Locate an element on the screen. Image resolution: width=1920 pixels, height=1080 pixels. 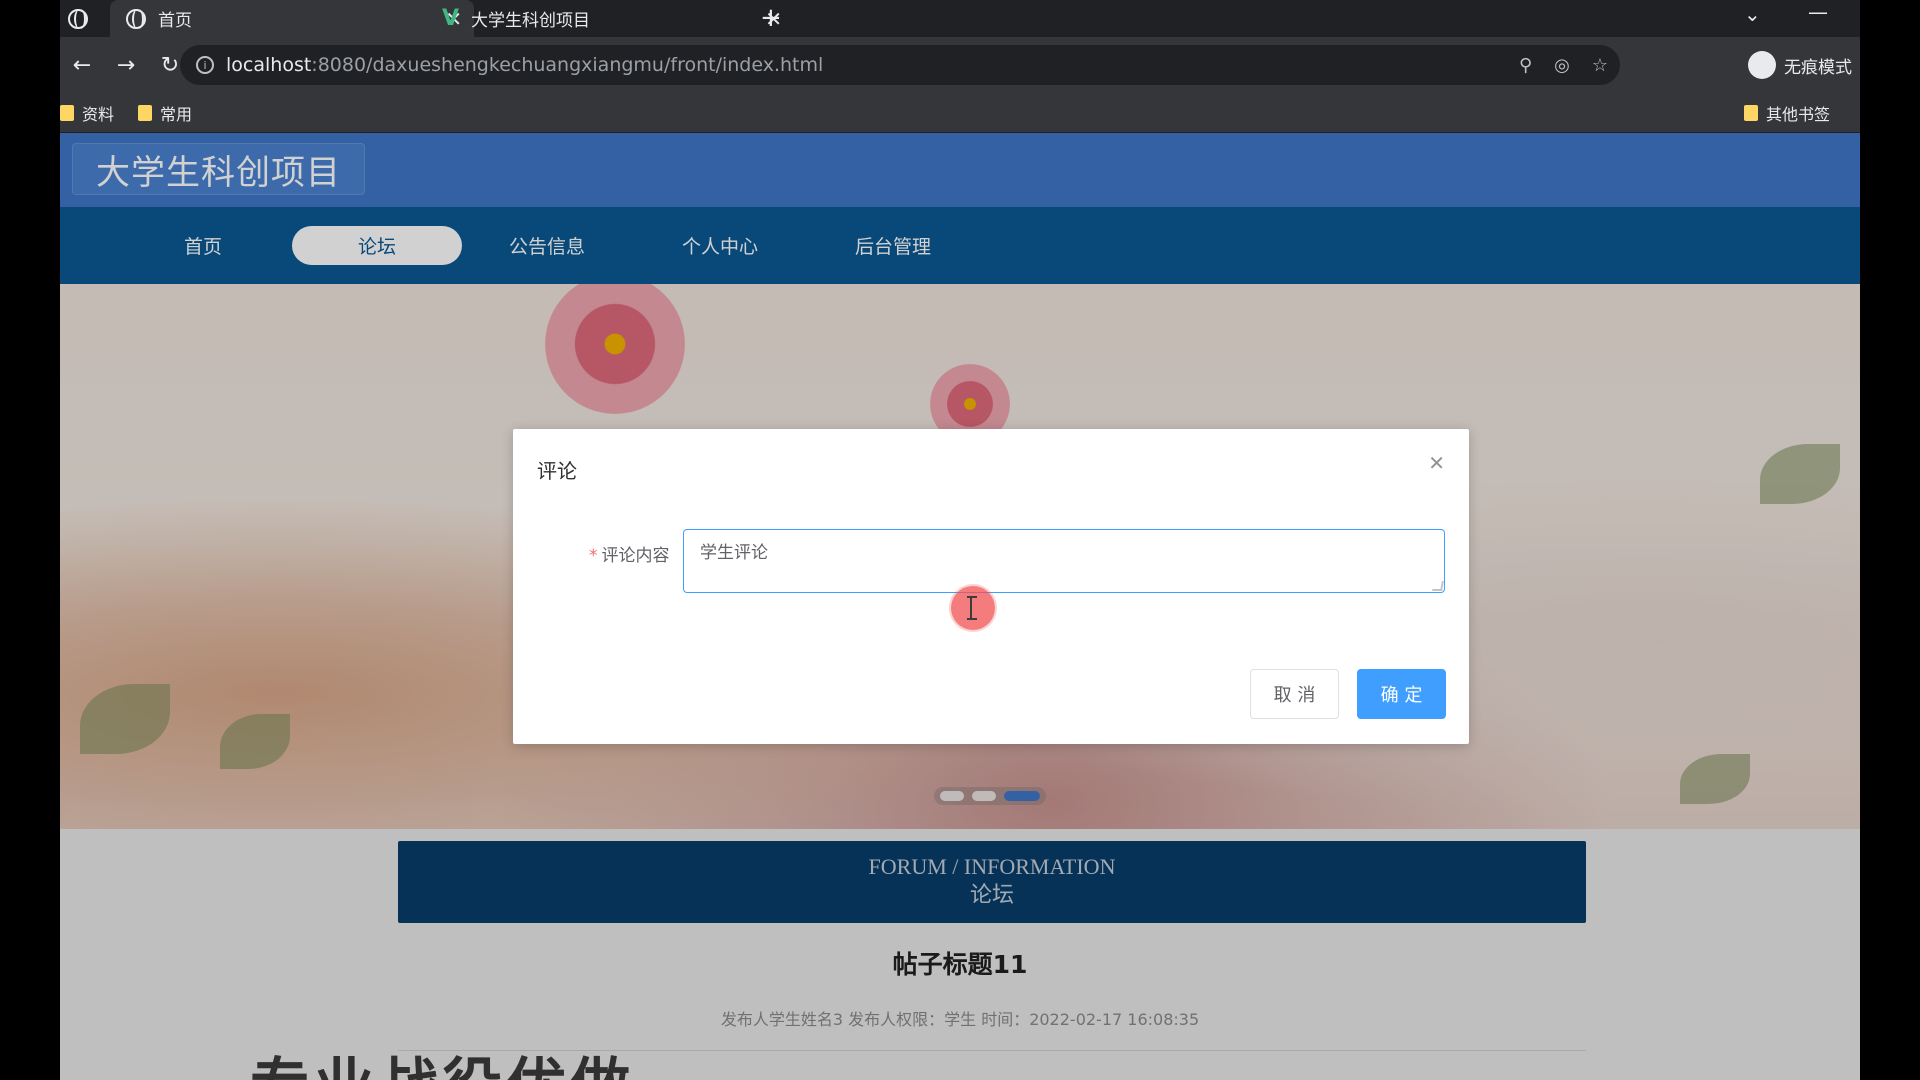
zoom-icon: ⚲ is located at coordinates (1525, 65).